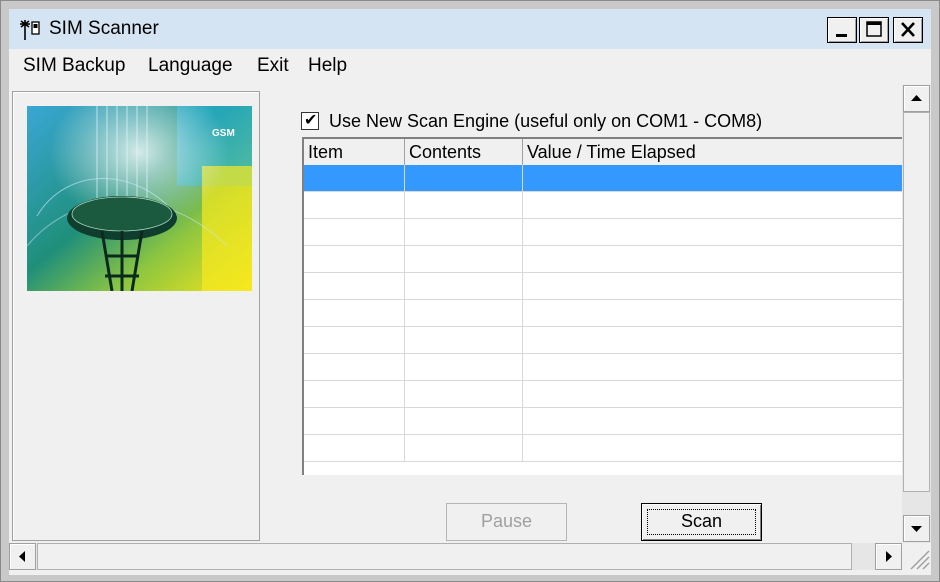  What do you see at coordinates (506, 522) in the screenshot?
I see `pause-button: Pause` at bounding box center [506, 522].